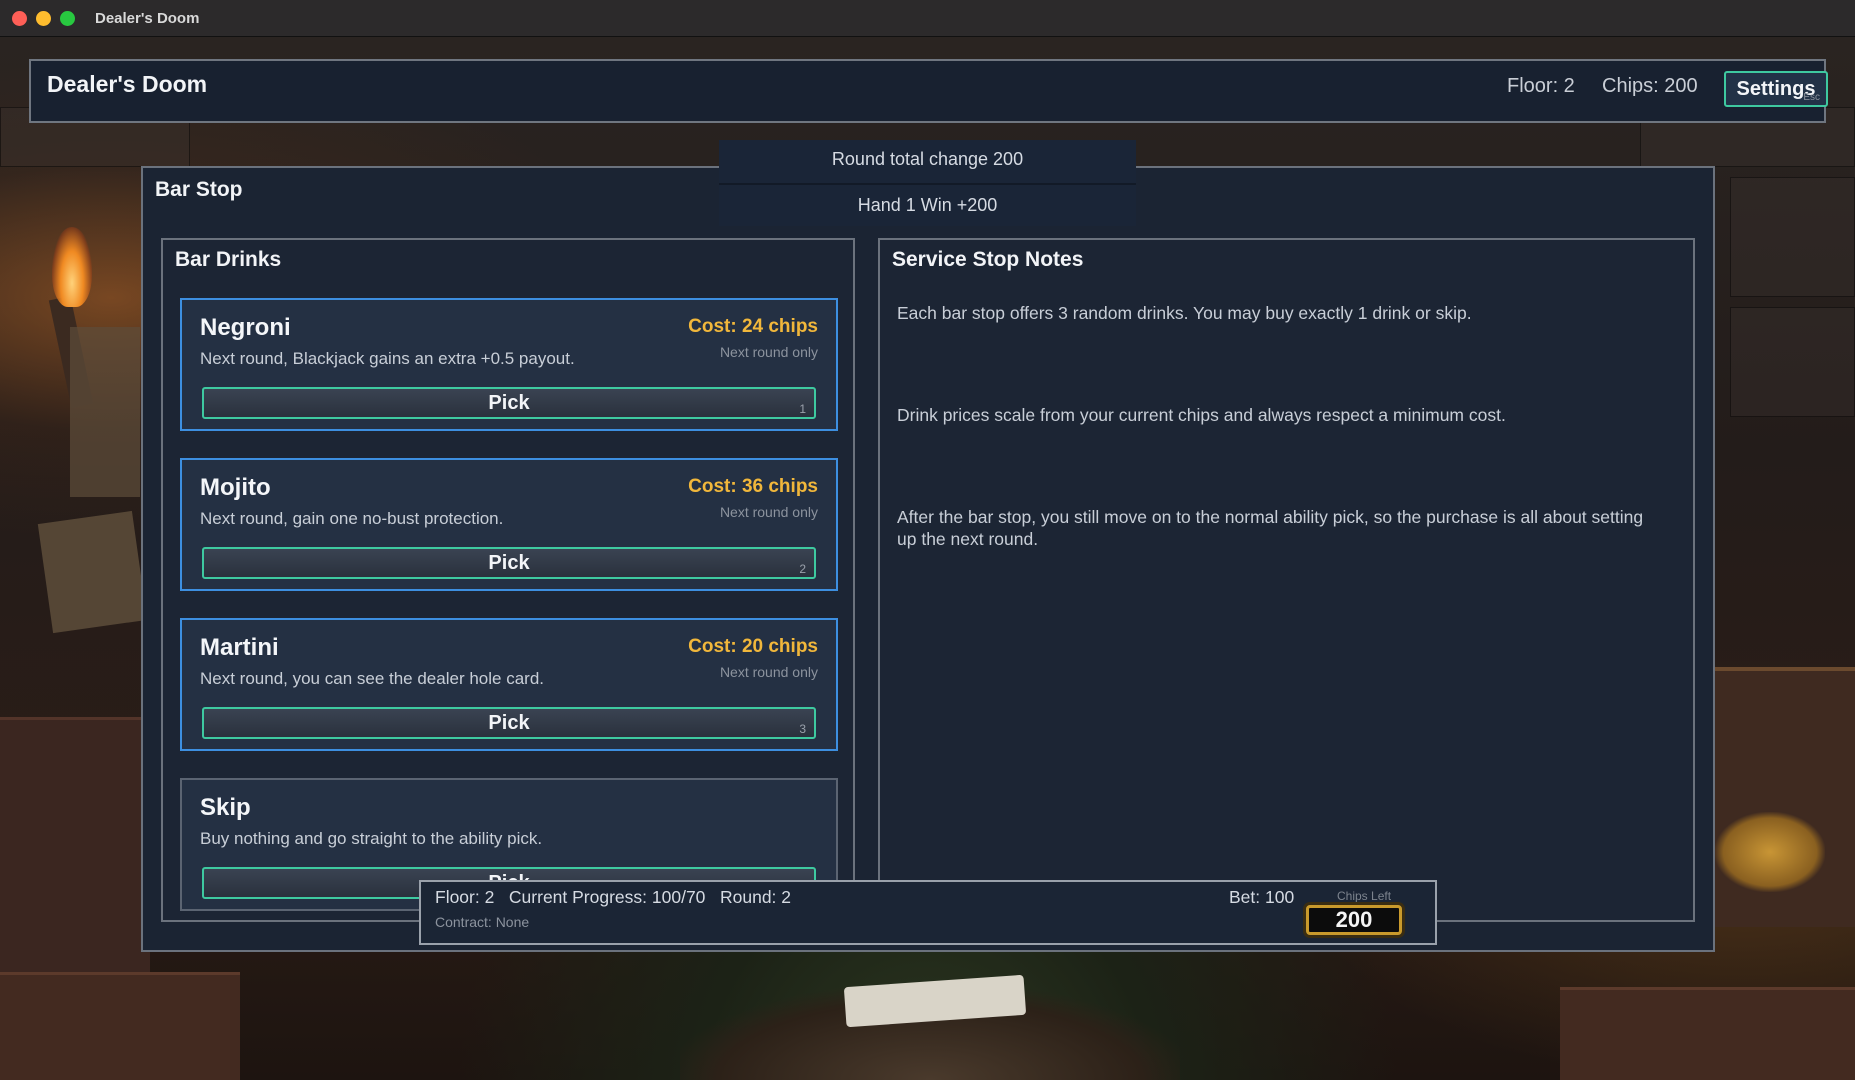  I want to click on drink-name: Martini, so click(239, 647).